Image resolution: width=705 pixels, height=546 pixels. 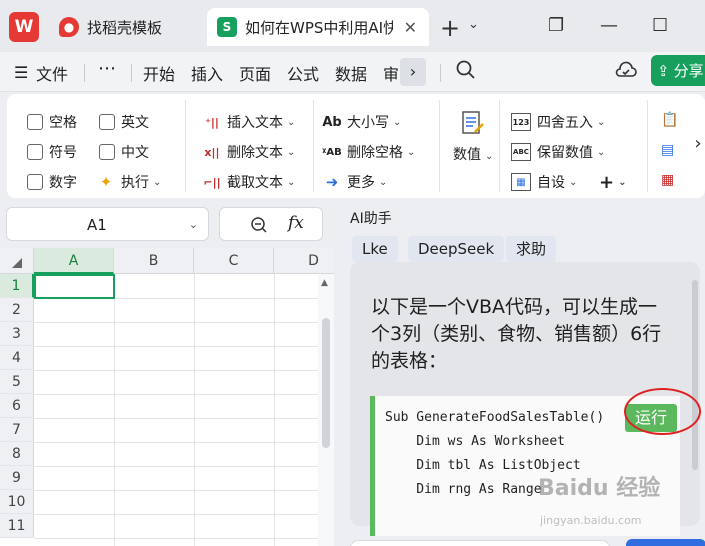 I want to click on scroll-up-icon: ▲, so click(x=324, y=283).